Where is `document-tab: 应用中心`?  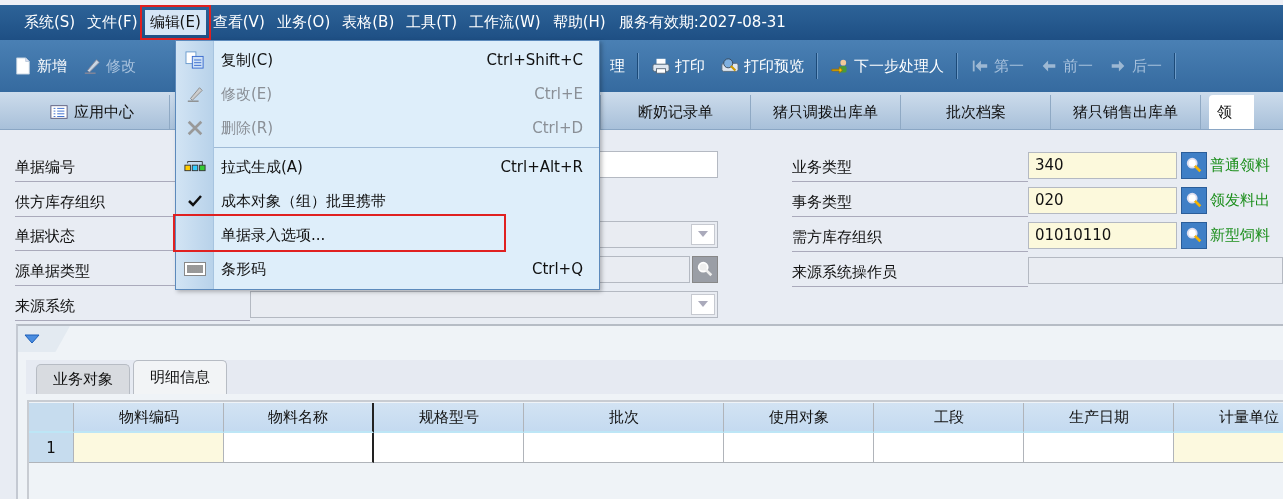 document-tab: 应用中心 is located at coordinates (92, 112).